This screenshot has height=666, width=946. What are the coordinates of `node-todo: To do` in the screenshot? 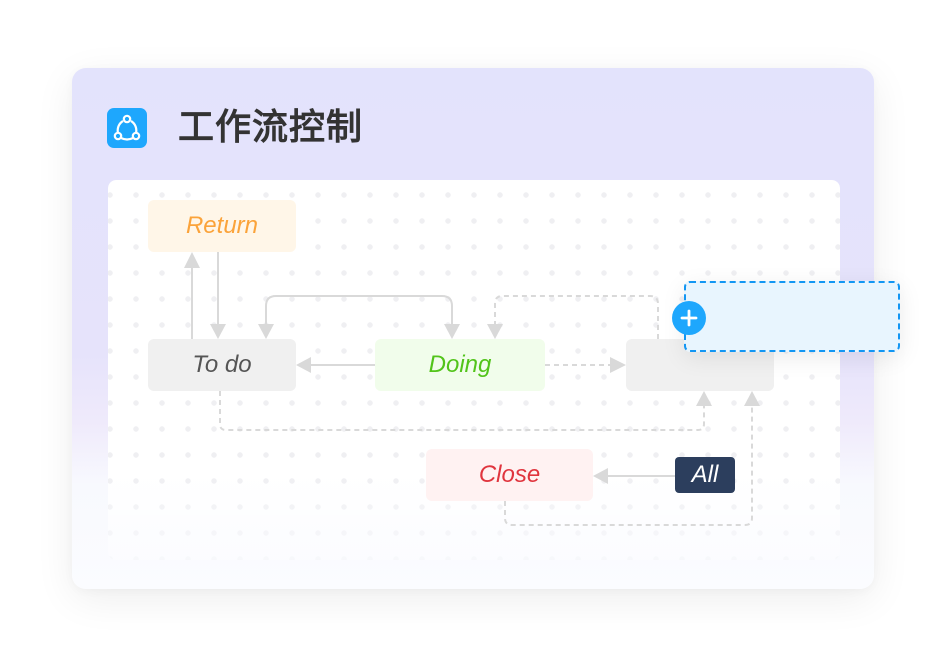 It's located at (222, 365).